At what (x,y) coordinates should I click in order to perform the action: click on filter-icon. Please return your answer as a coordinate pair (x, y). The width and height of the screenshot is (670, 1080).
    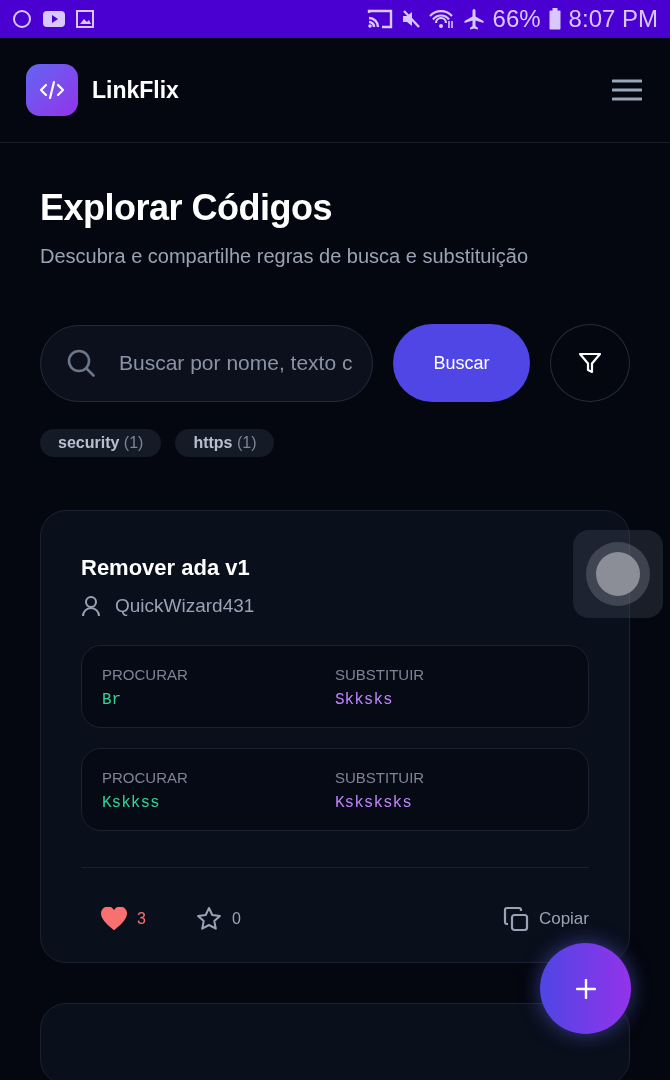
    Looking at the image, I should click on (590, 363).